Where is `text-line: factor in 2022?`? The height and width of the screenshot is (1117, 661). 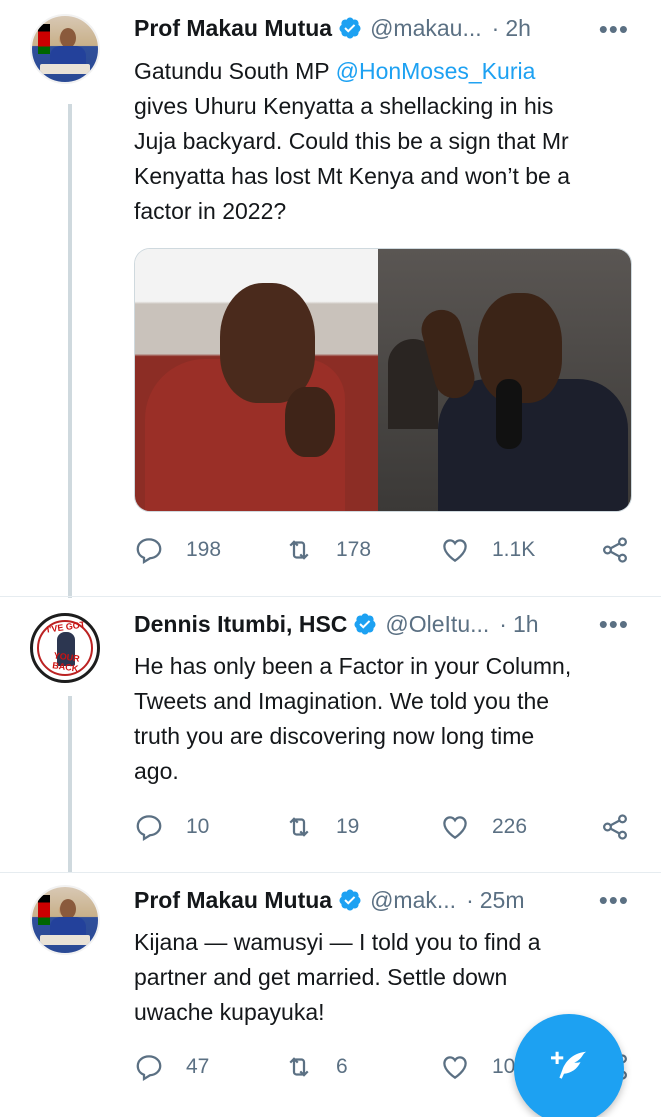
text-line: factor in 2022? is located at coordinates (210, 211).